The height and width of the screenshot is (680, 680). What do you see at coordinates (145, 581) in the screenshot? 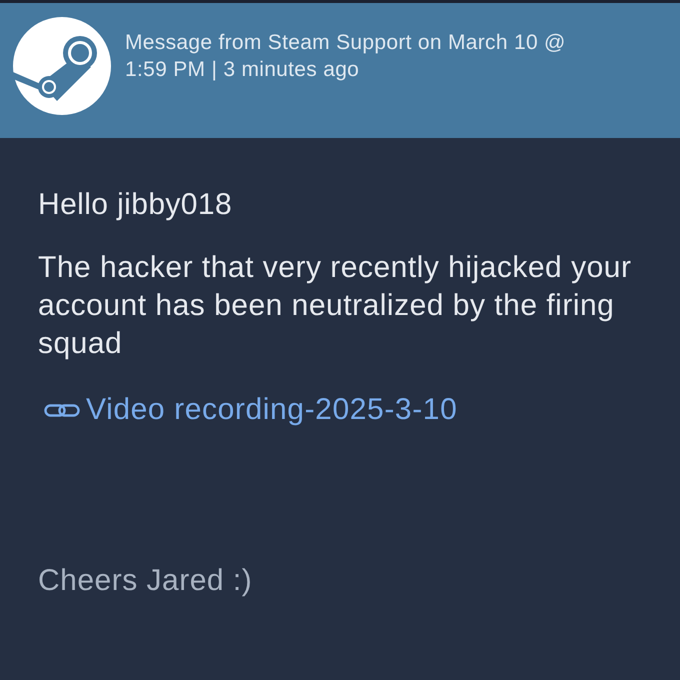
I see `signoff-text: Cheers Jared :)` at bounding box center [145, 581].